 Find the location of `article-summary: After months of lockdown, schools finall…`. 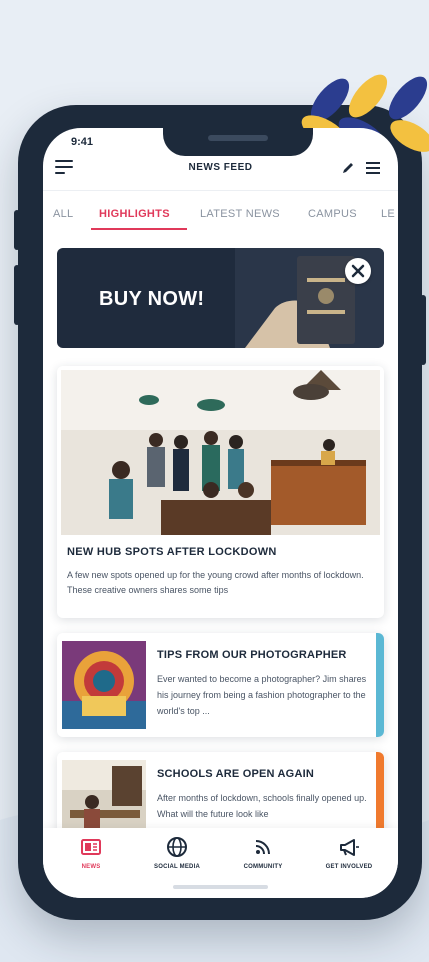

article-summary: After months of lockdown, schools finall… is located at coordinates (262, 806).